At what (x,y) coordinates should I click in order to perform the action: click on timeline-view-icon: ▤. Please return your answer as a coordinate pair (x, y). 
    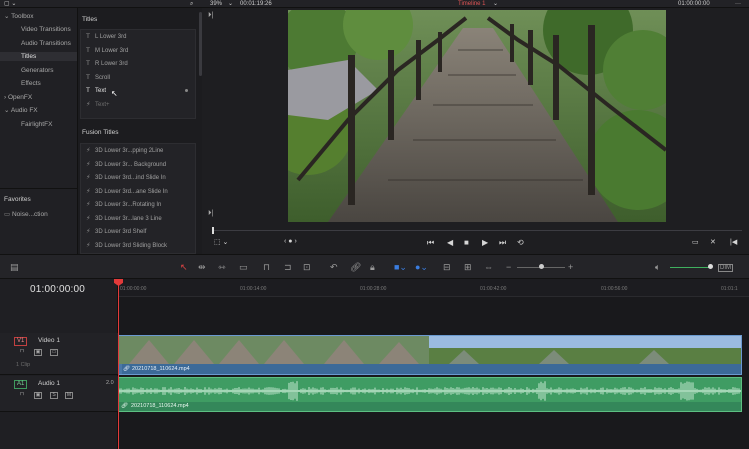
    Looking at the image, I should click on (14, 267).